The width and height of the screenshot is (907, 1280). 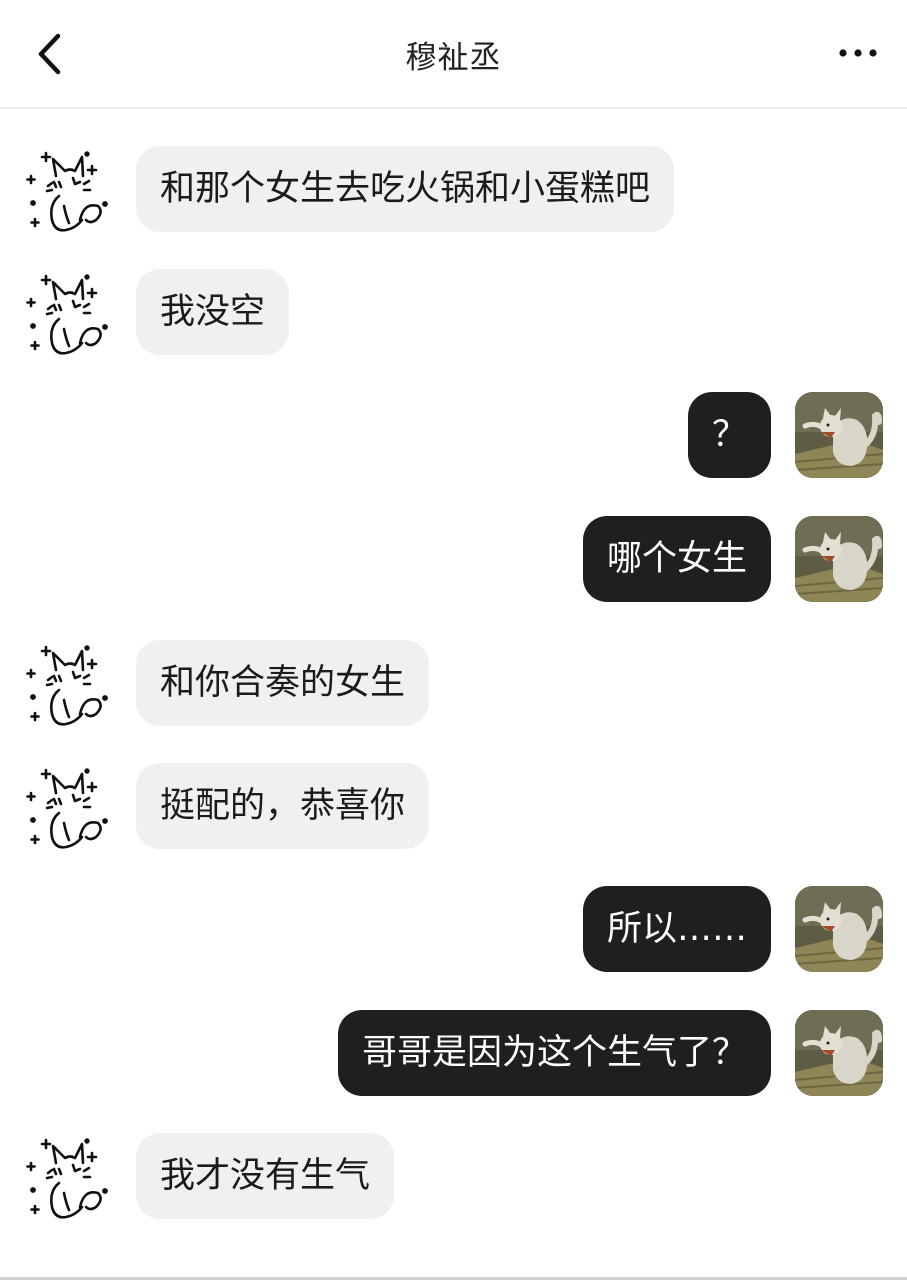 I want to click on message-row-outgoing: ？, so click(x=453, y=437).